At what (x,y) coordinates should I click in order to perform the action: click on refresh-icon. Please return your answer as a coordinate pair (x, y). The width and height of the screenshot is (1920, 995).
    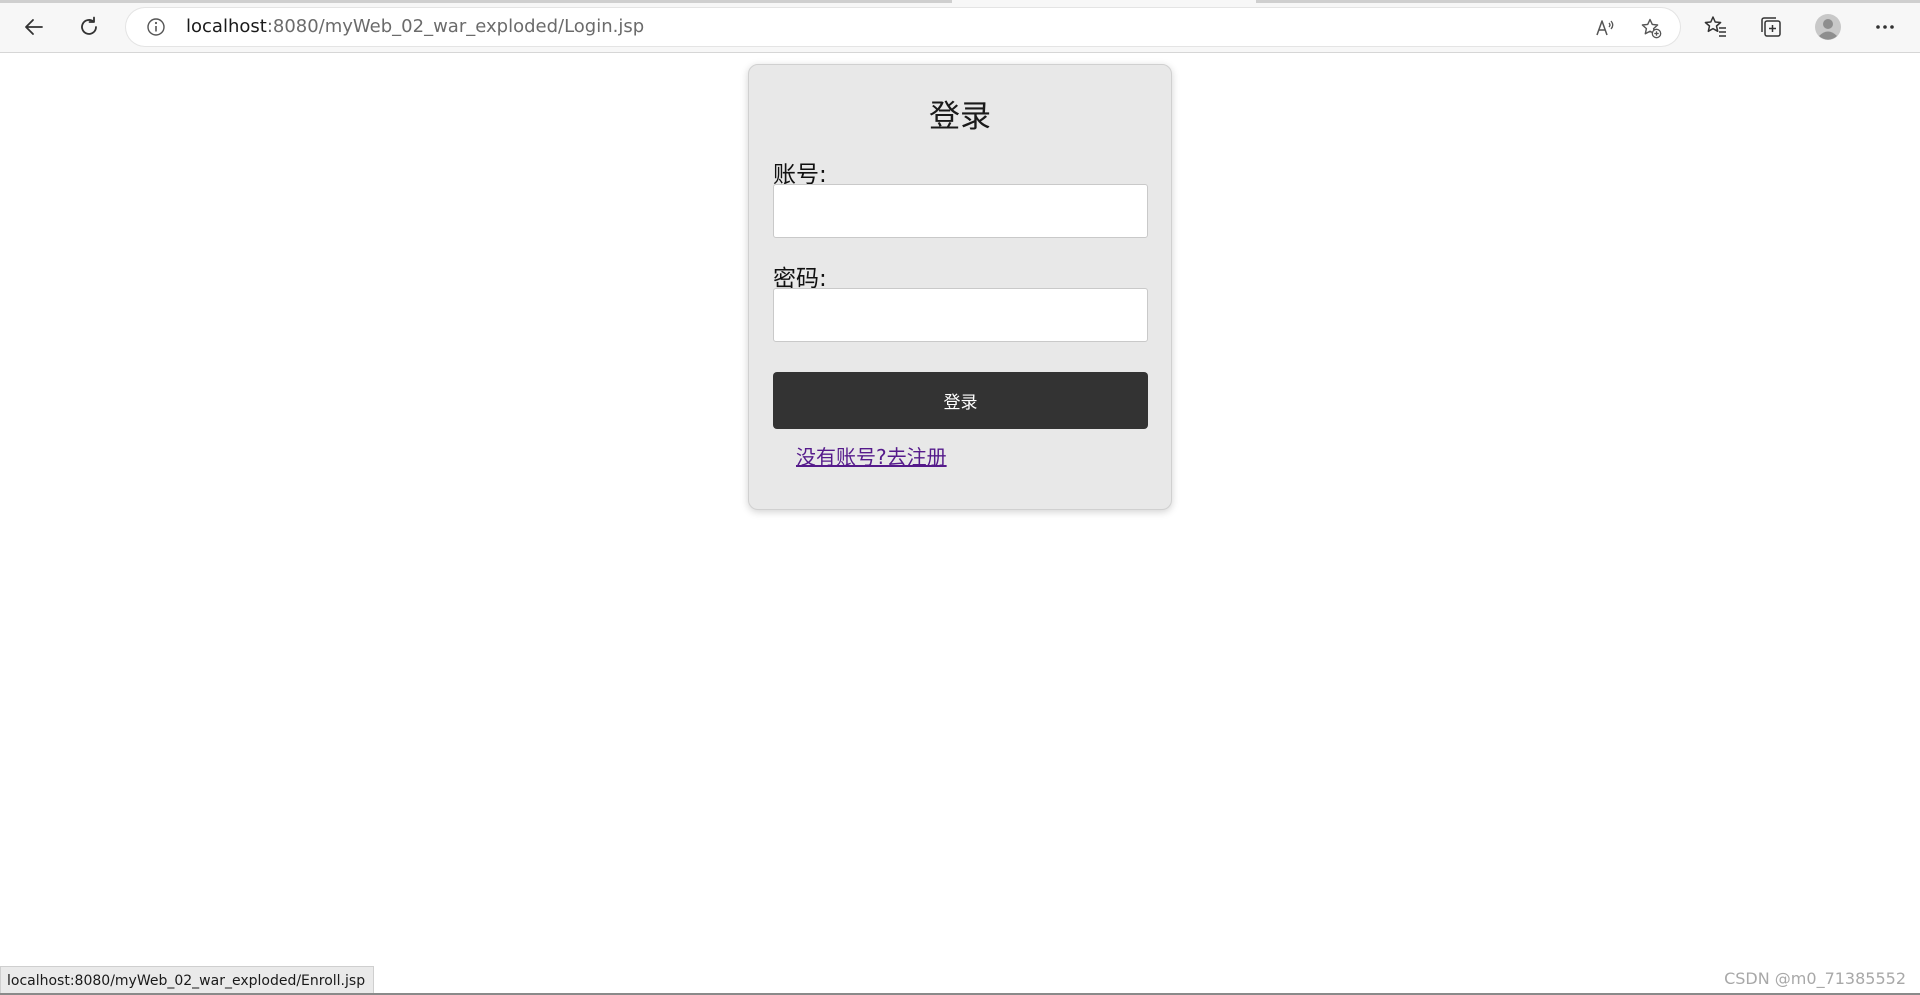
    Looking at the image, I should click on (89, 25).